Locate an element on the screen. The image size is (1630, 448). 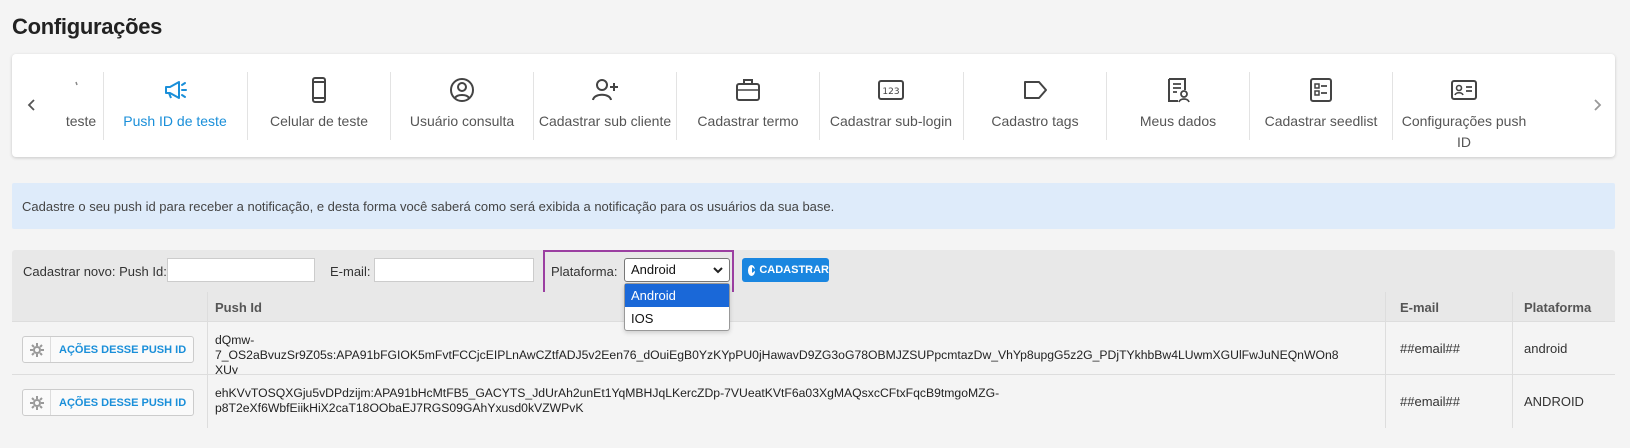
tab-label: Usuário consulta is located at coordinates (462, 121).